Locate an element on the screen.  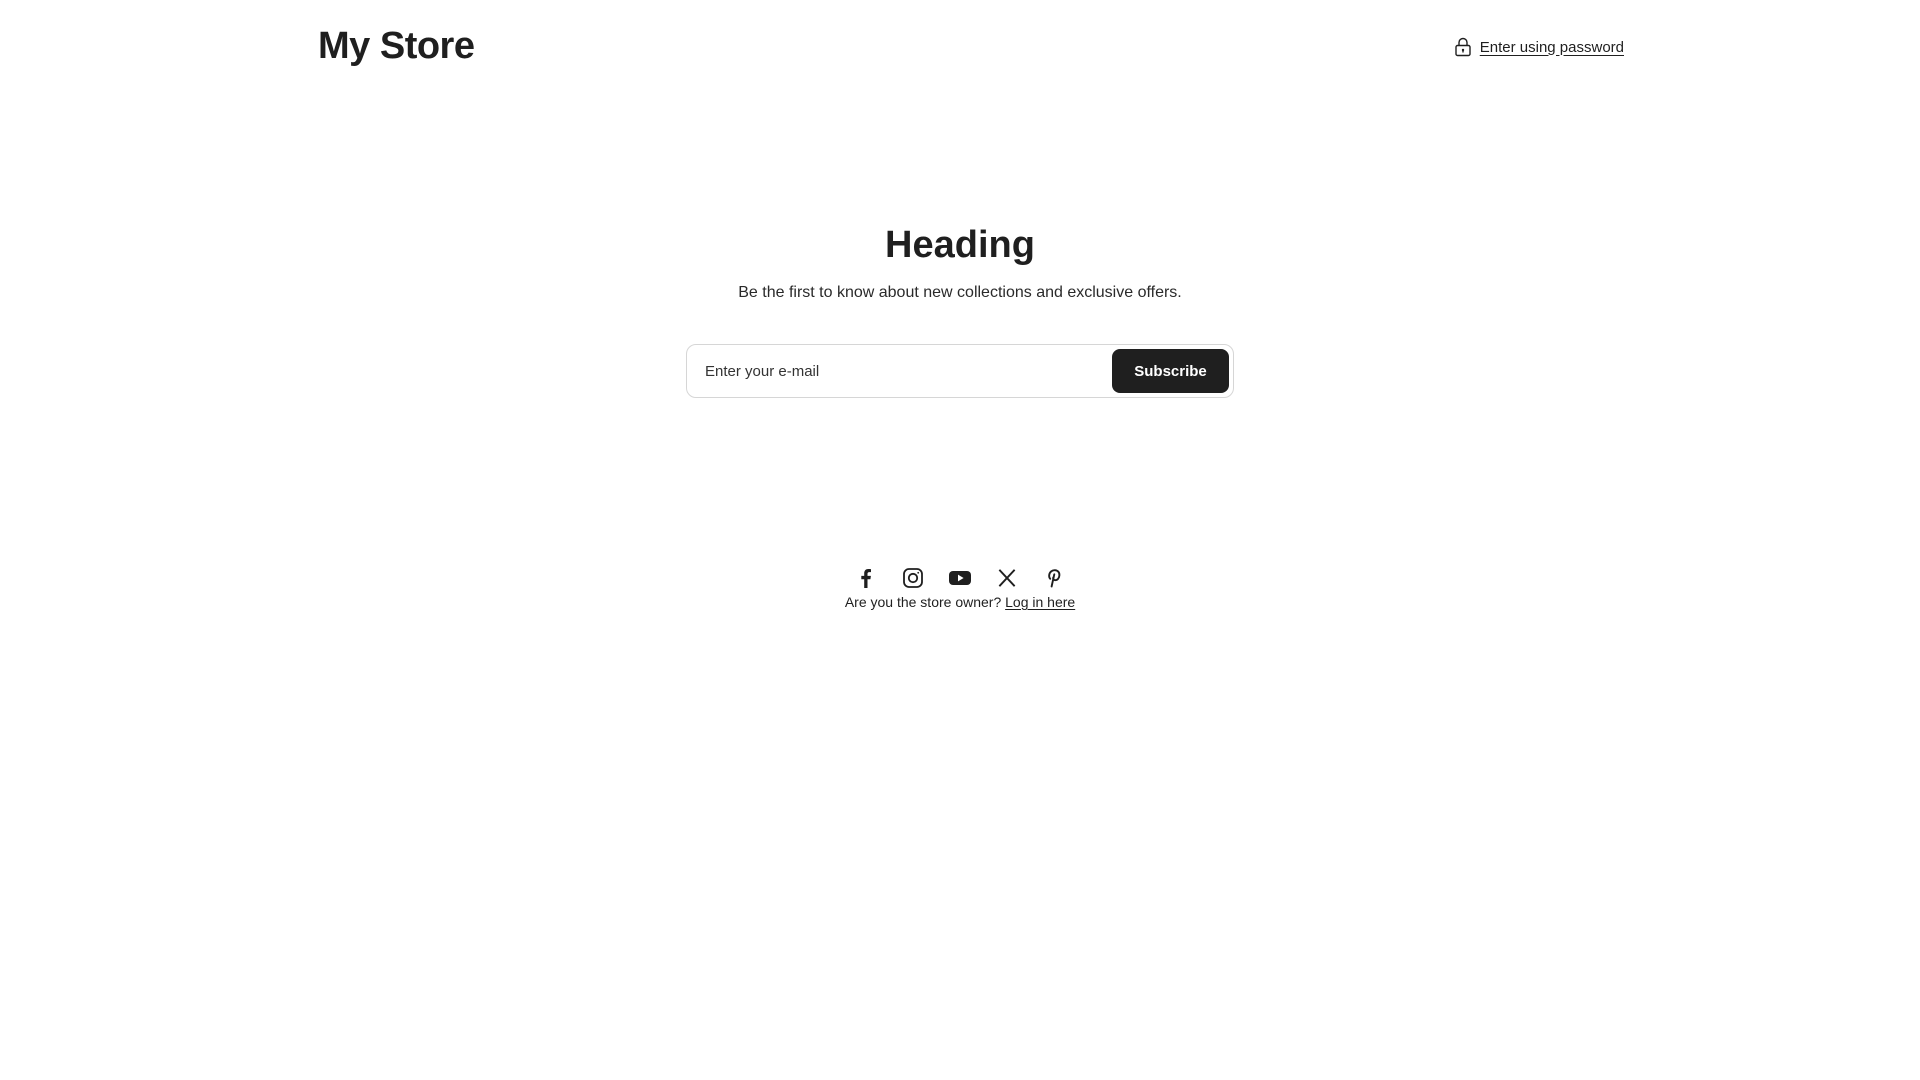
youtube-icon is located at coordinates (960, 578).